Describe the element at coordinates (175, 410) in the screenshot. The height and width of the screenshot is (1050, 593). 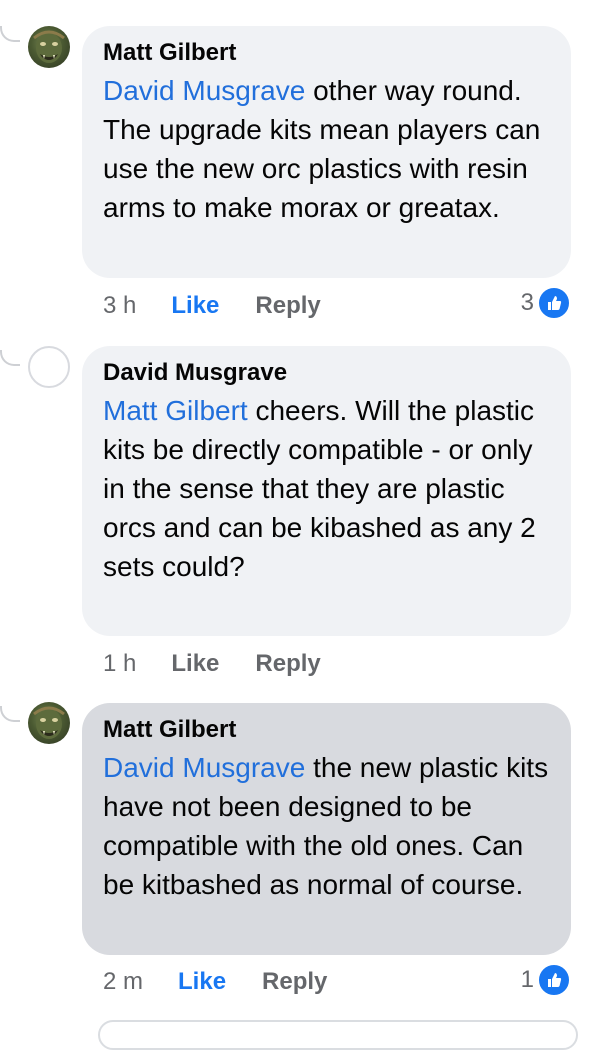
I see `mention-link: Matt Gilbert` at that location.